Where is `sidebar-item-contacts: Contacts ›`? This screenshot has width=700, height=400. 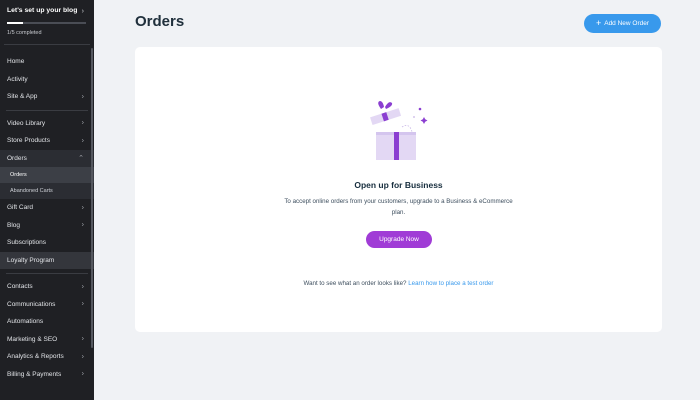 sidebar-item-contacts: Contacts › is located at coordinates (47, 287).